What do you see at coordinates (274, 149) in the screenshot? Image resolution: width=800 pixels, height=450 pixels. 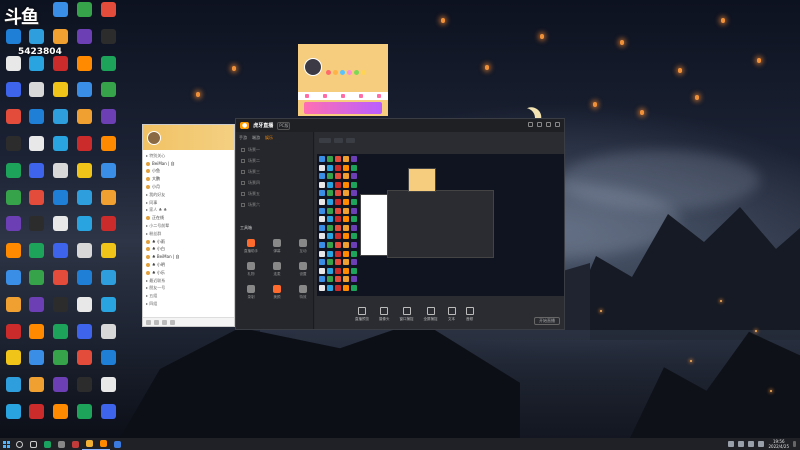 I see `scene-item: 场景一` at bounding box center [274, 149].